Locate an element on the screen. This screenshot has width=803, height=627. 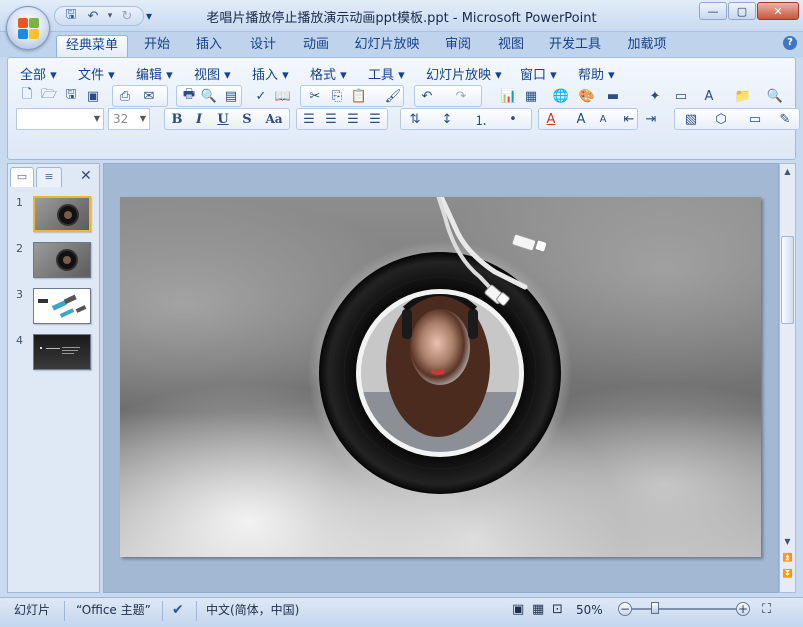
tab-insert: 插入 is located at coordinates (209, 46).